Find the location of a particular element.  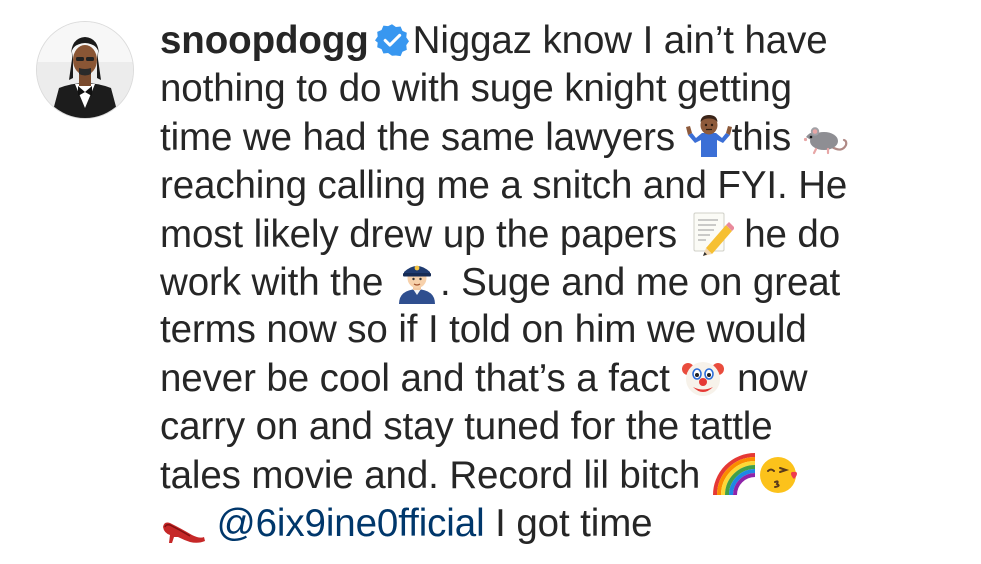

comment-line-7: terms now so if I told on him we would is located at coordinates (562, 330).